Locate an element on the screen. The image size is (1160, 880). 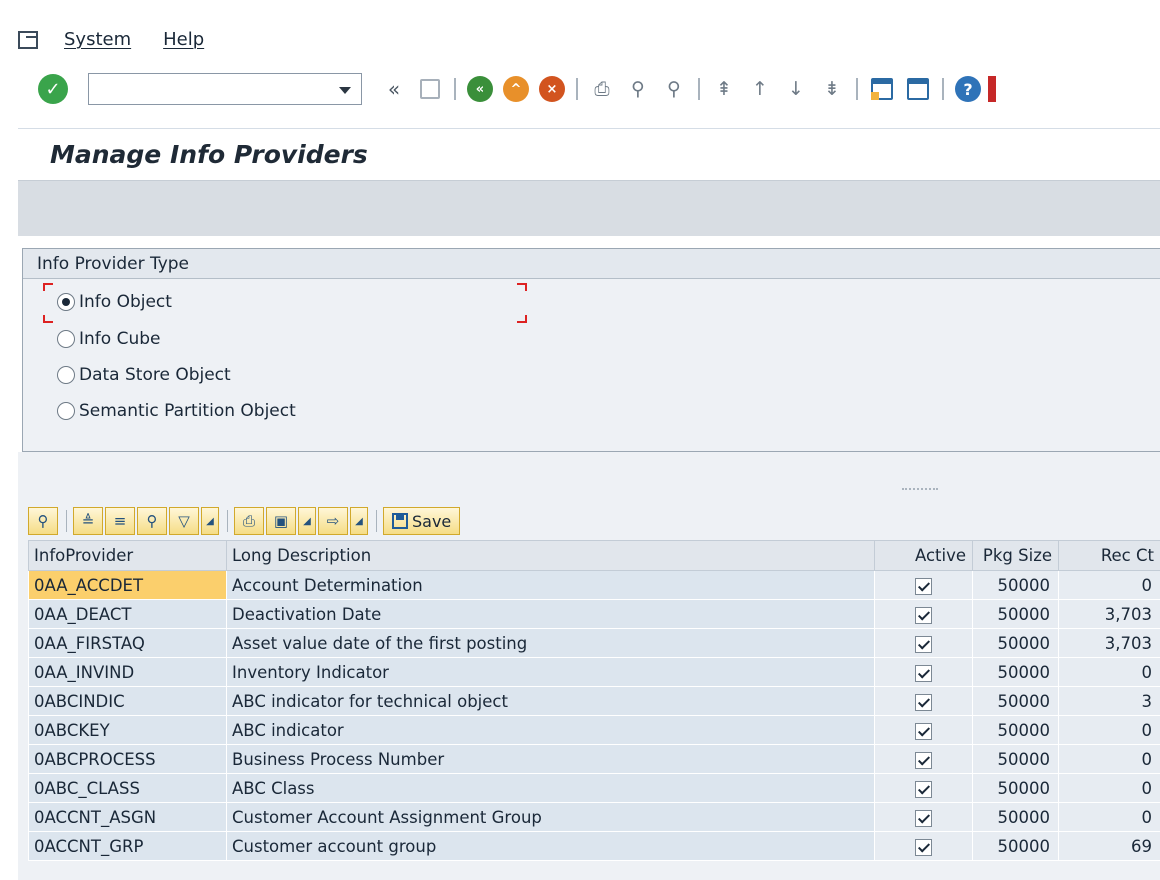
cell-infoprovider: 0ABC_CLASS is located at coordinates (127, 788).